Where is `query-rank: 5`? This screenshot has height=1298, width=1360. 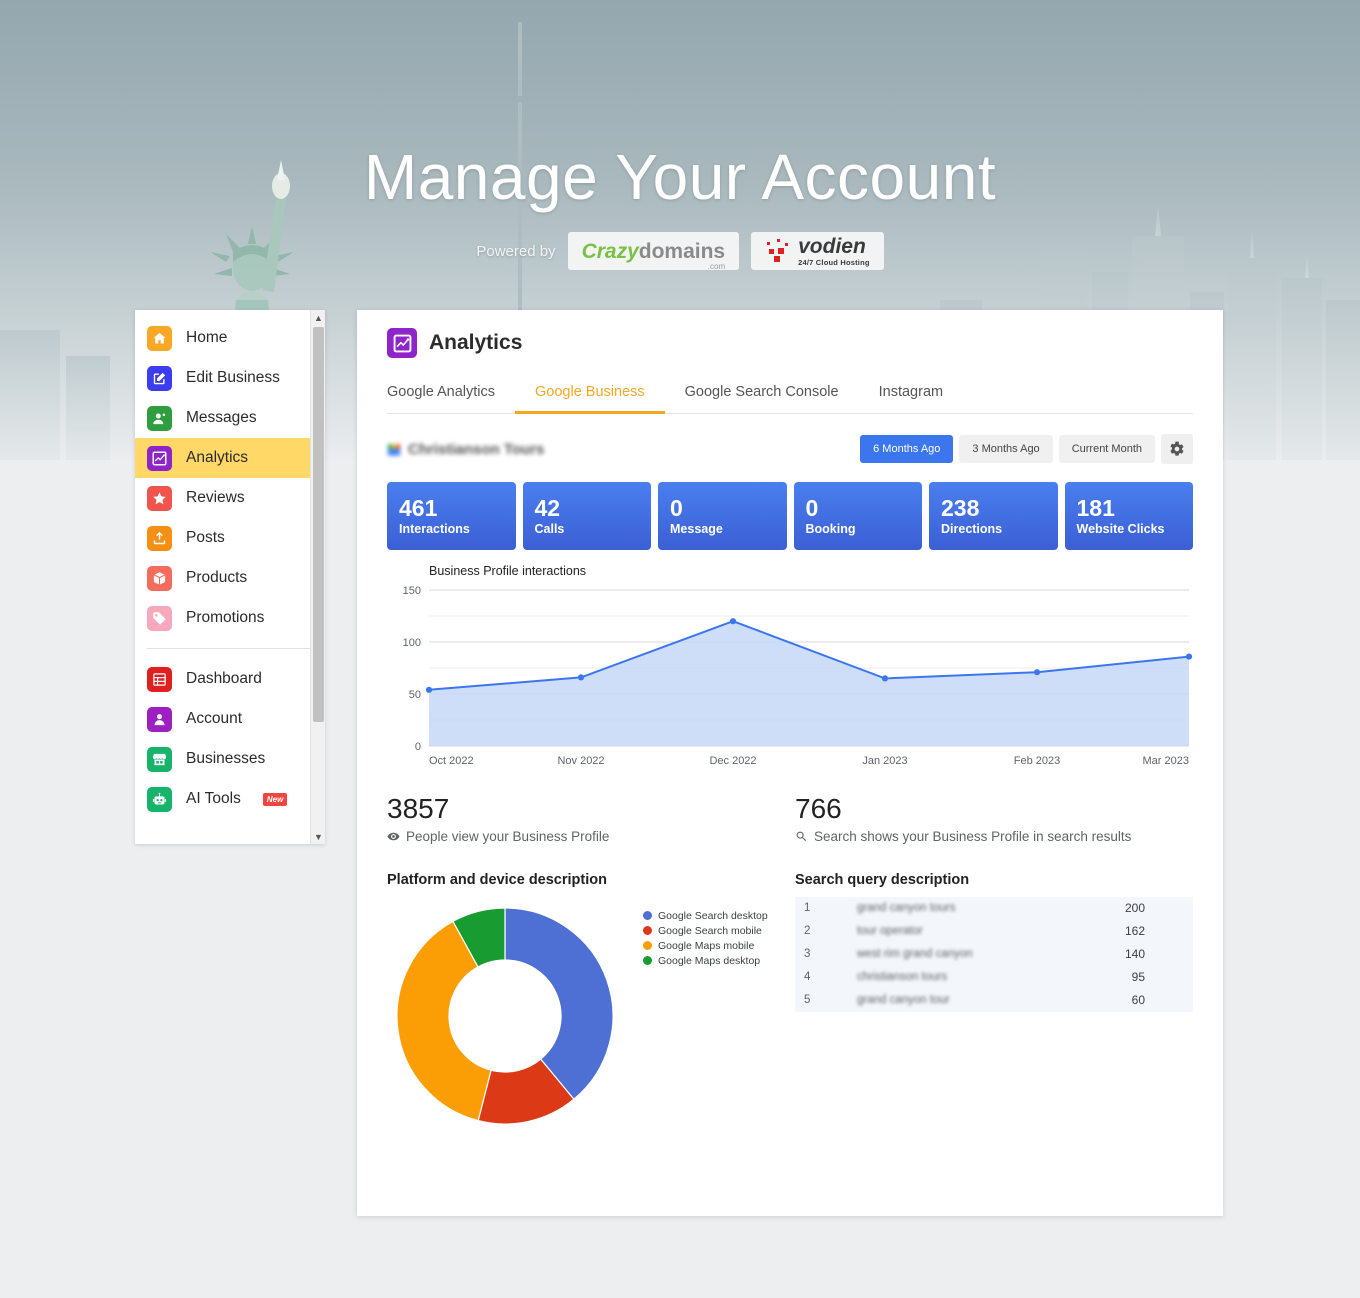 query-rank: 5 is located at coordinates (807, 1000).